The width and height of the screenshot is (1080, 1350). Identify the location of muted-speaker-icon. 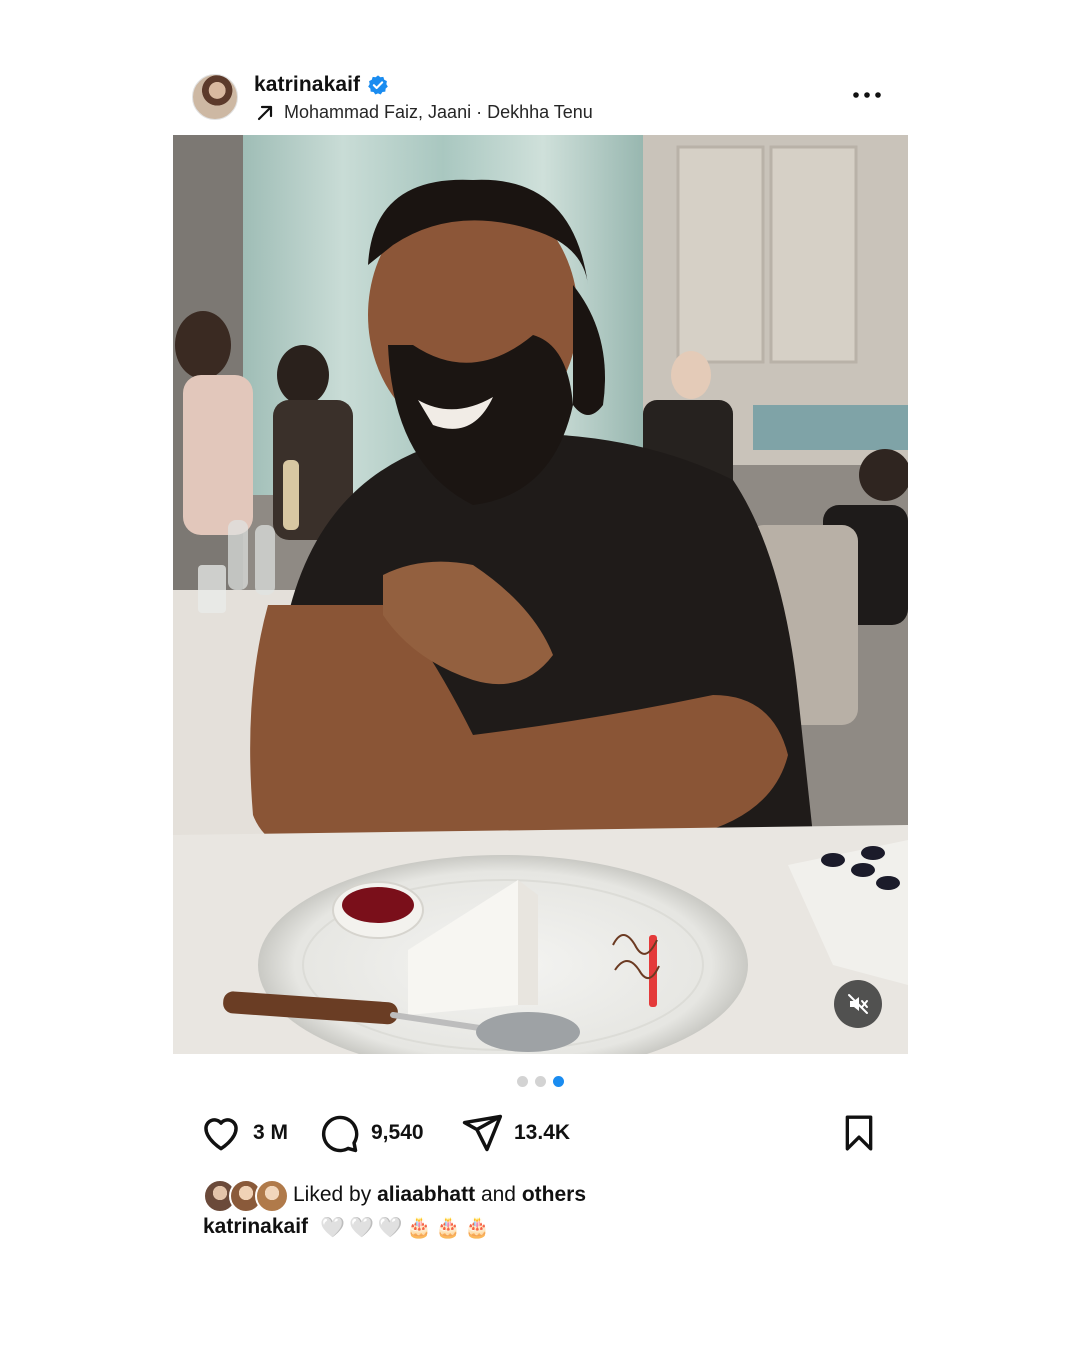
(858, 1004).